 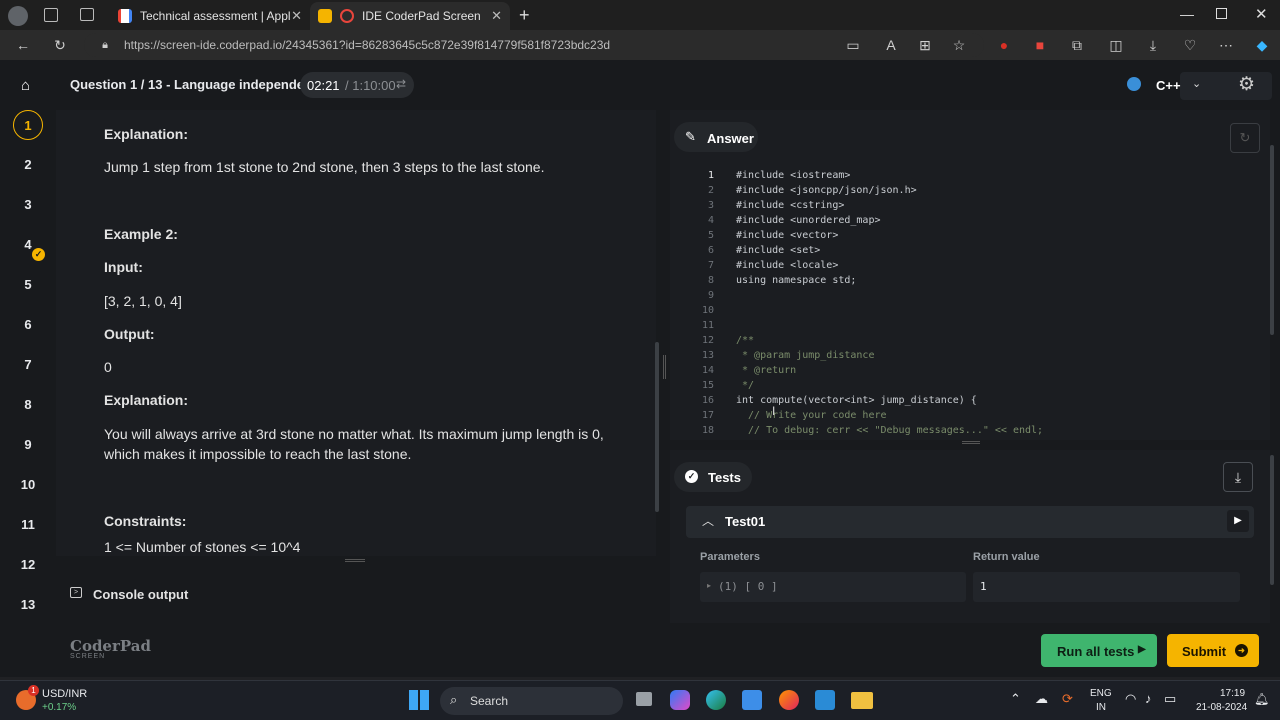 What do you see at coordinates (1232, 693) in the screenshot?
I see `clock-time: 17:19` at bounding box center [1232, 693].